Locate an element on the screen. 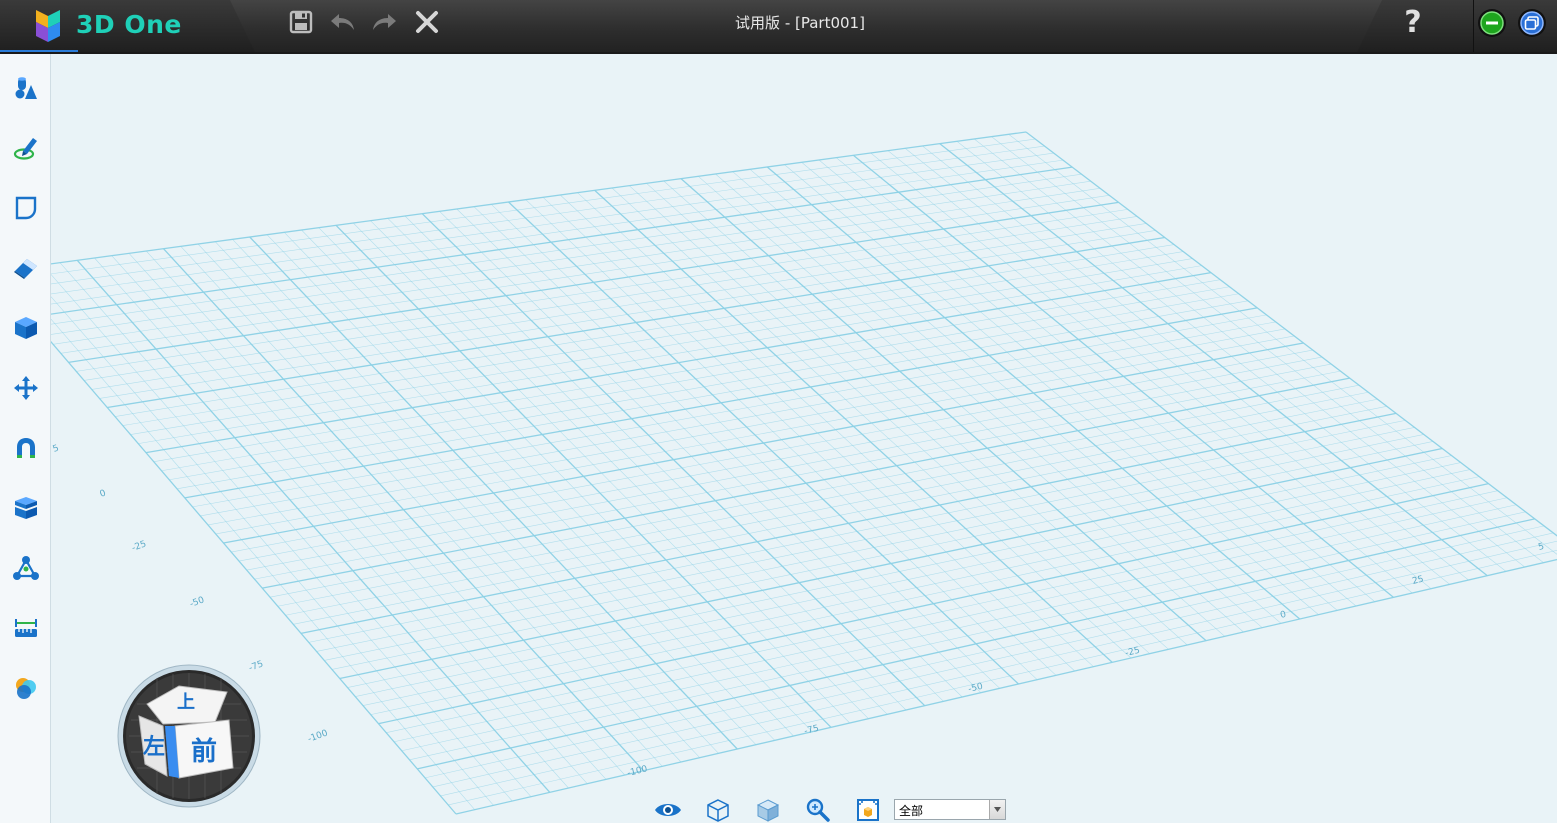 The width and height of the screenshot is (1557, 823). visibility-button is located at coordinates (668, 810).